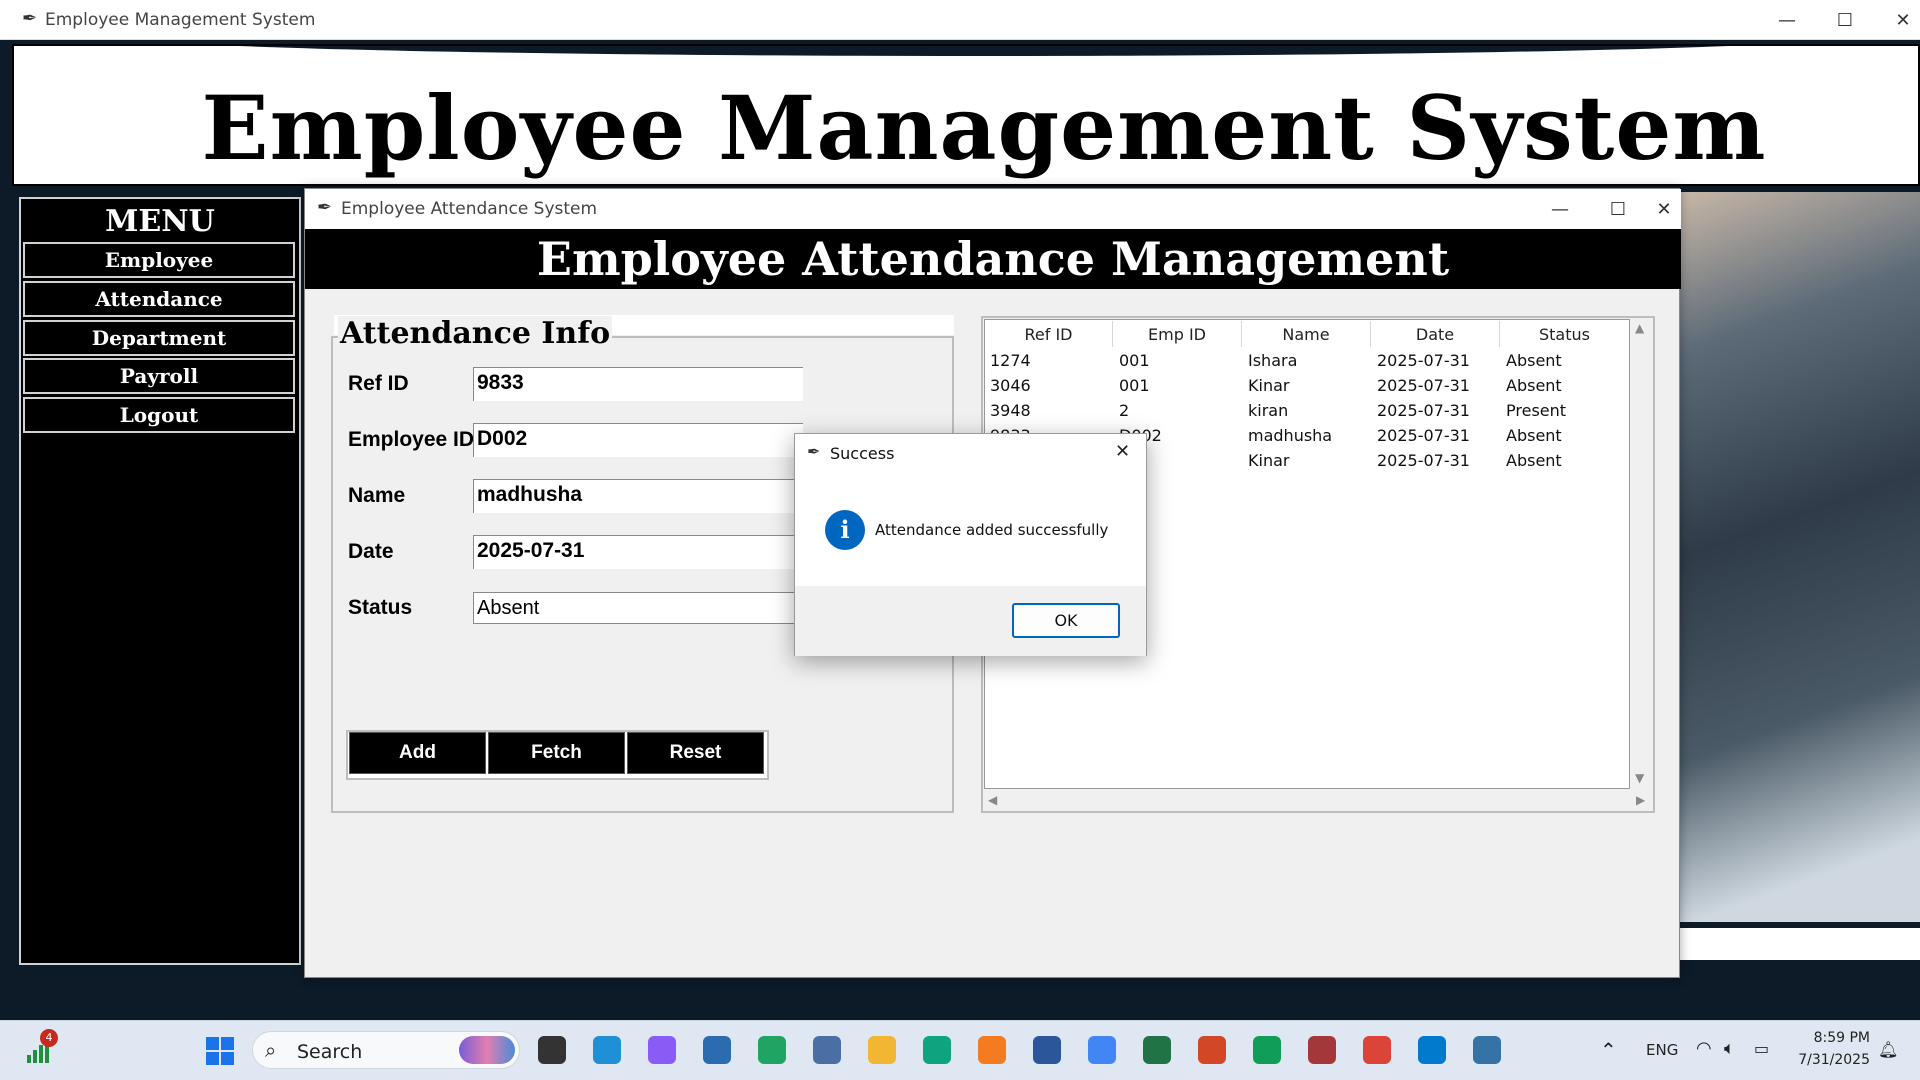 The width and height of the screenshot is (1920, 1080). What do you see at coordinates (159, 376) in the screenshot?
I see `menu-payroll-button: Payroll` at bounding box center [159, 376].